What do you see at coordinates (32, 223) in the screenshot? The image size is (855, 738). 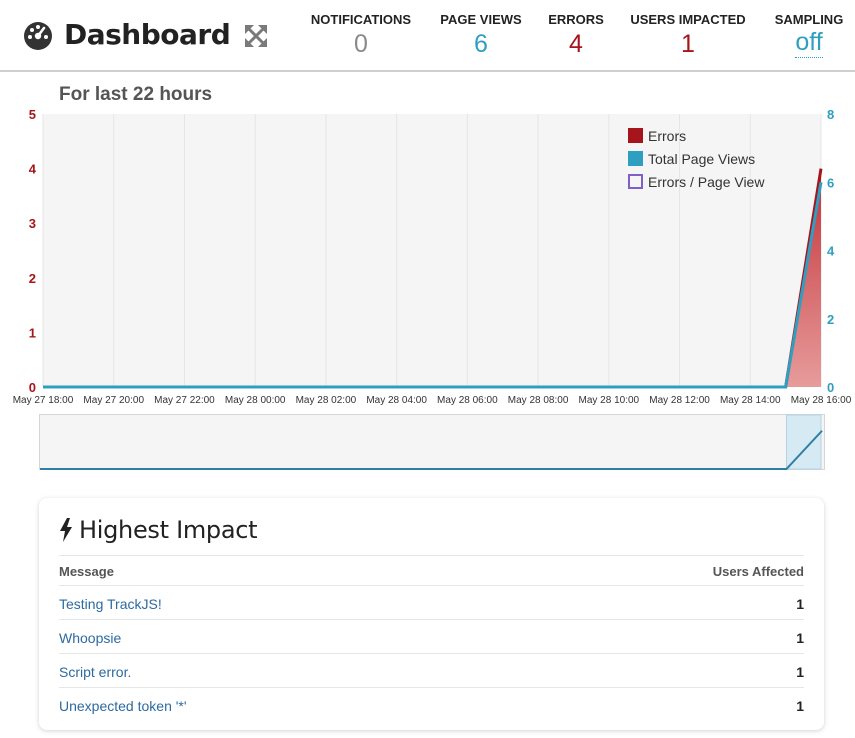 I see `y-left-tick-label: 3` at bounding box center [32, 223].